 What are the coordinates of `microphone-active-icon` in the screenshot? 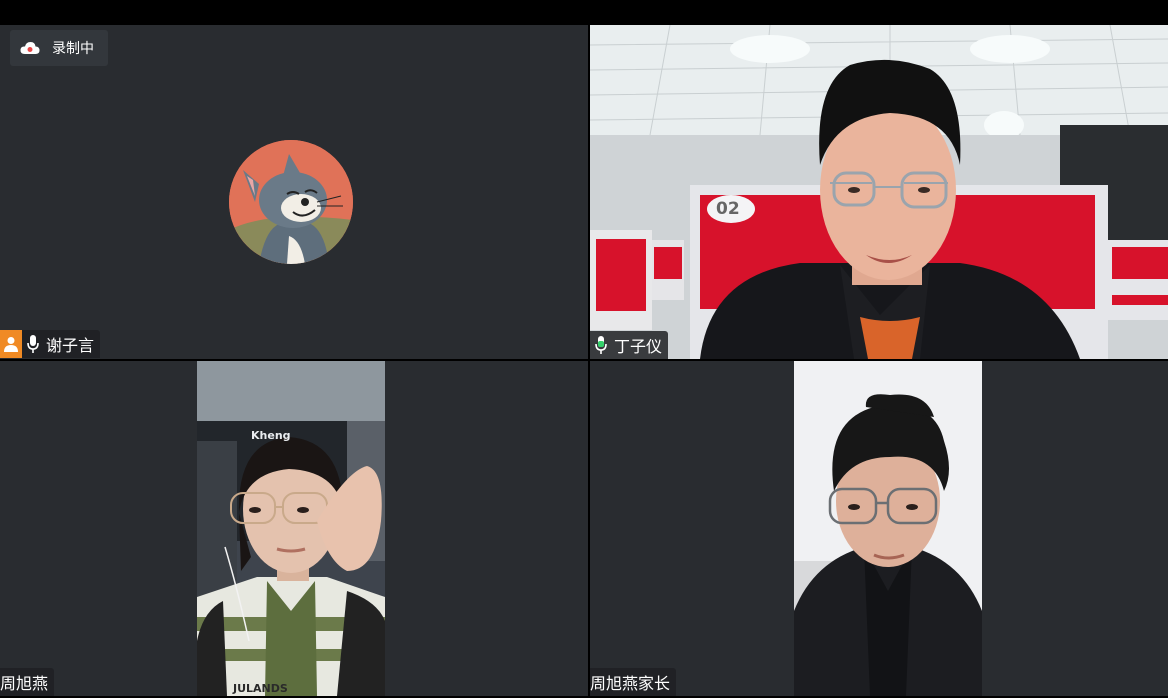 It's located at (601, 345).